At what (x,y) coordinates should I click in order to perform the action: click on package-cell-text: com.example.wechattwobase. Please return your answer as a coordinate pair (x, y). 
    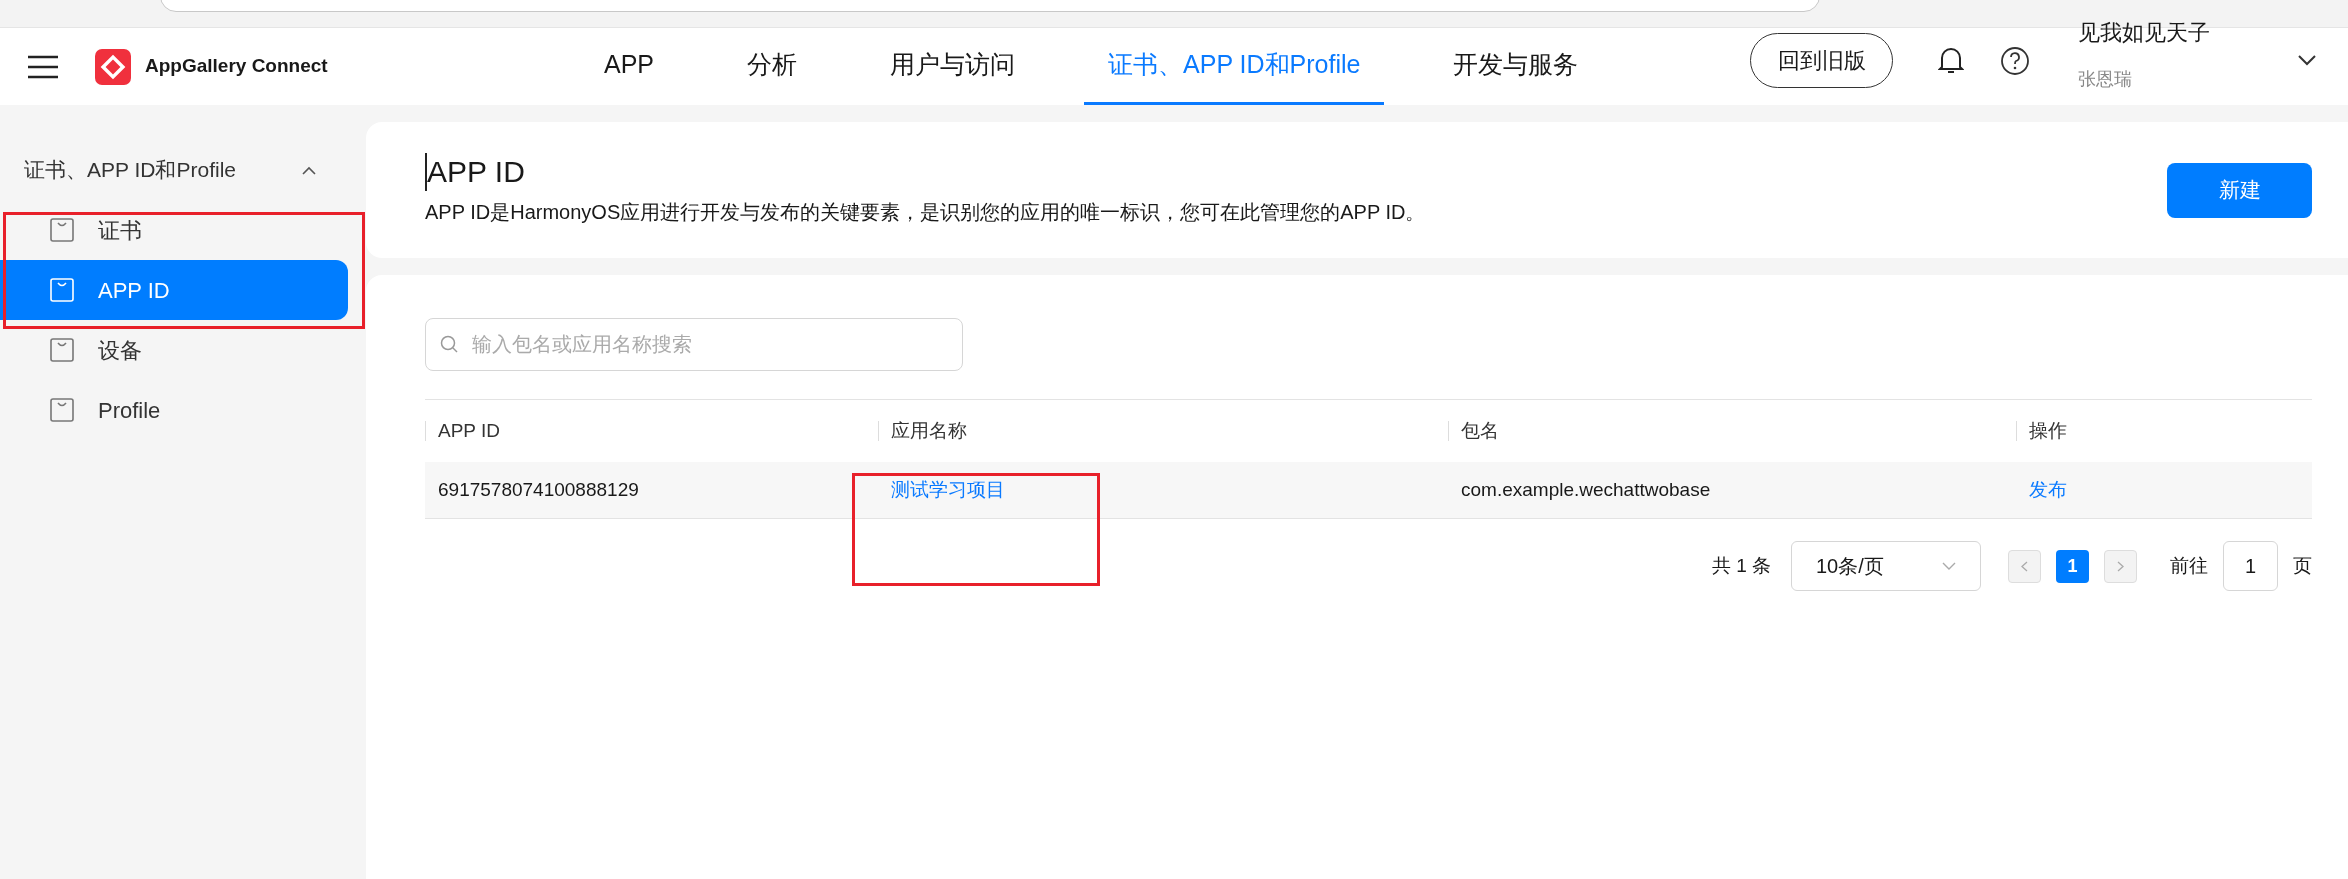
    Looking at the image, I should click on (1586, 489).